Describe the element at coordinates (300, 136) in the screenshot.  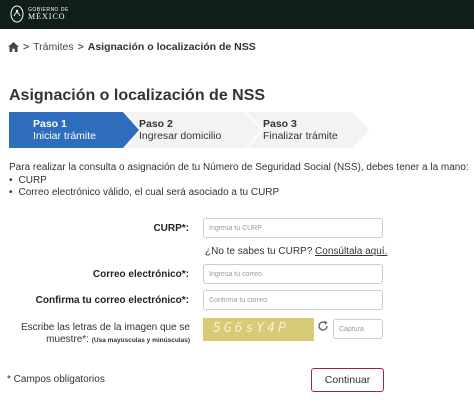
I see `step-3-label: Finalizar trámite` at that location.